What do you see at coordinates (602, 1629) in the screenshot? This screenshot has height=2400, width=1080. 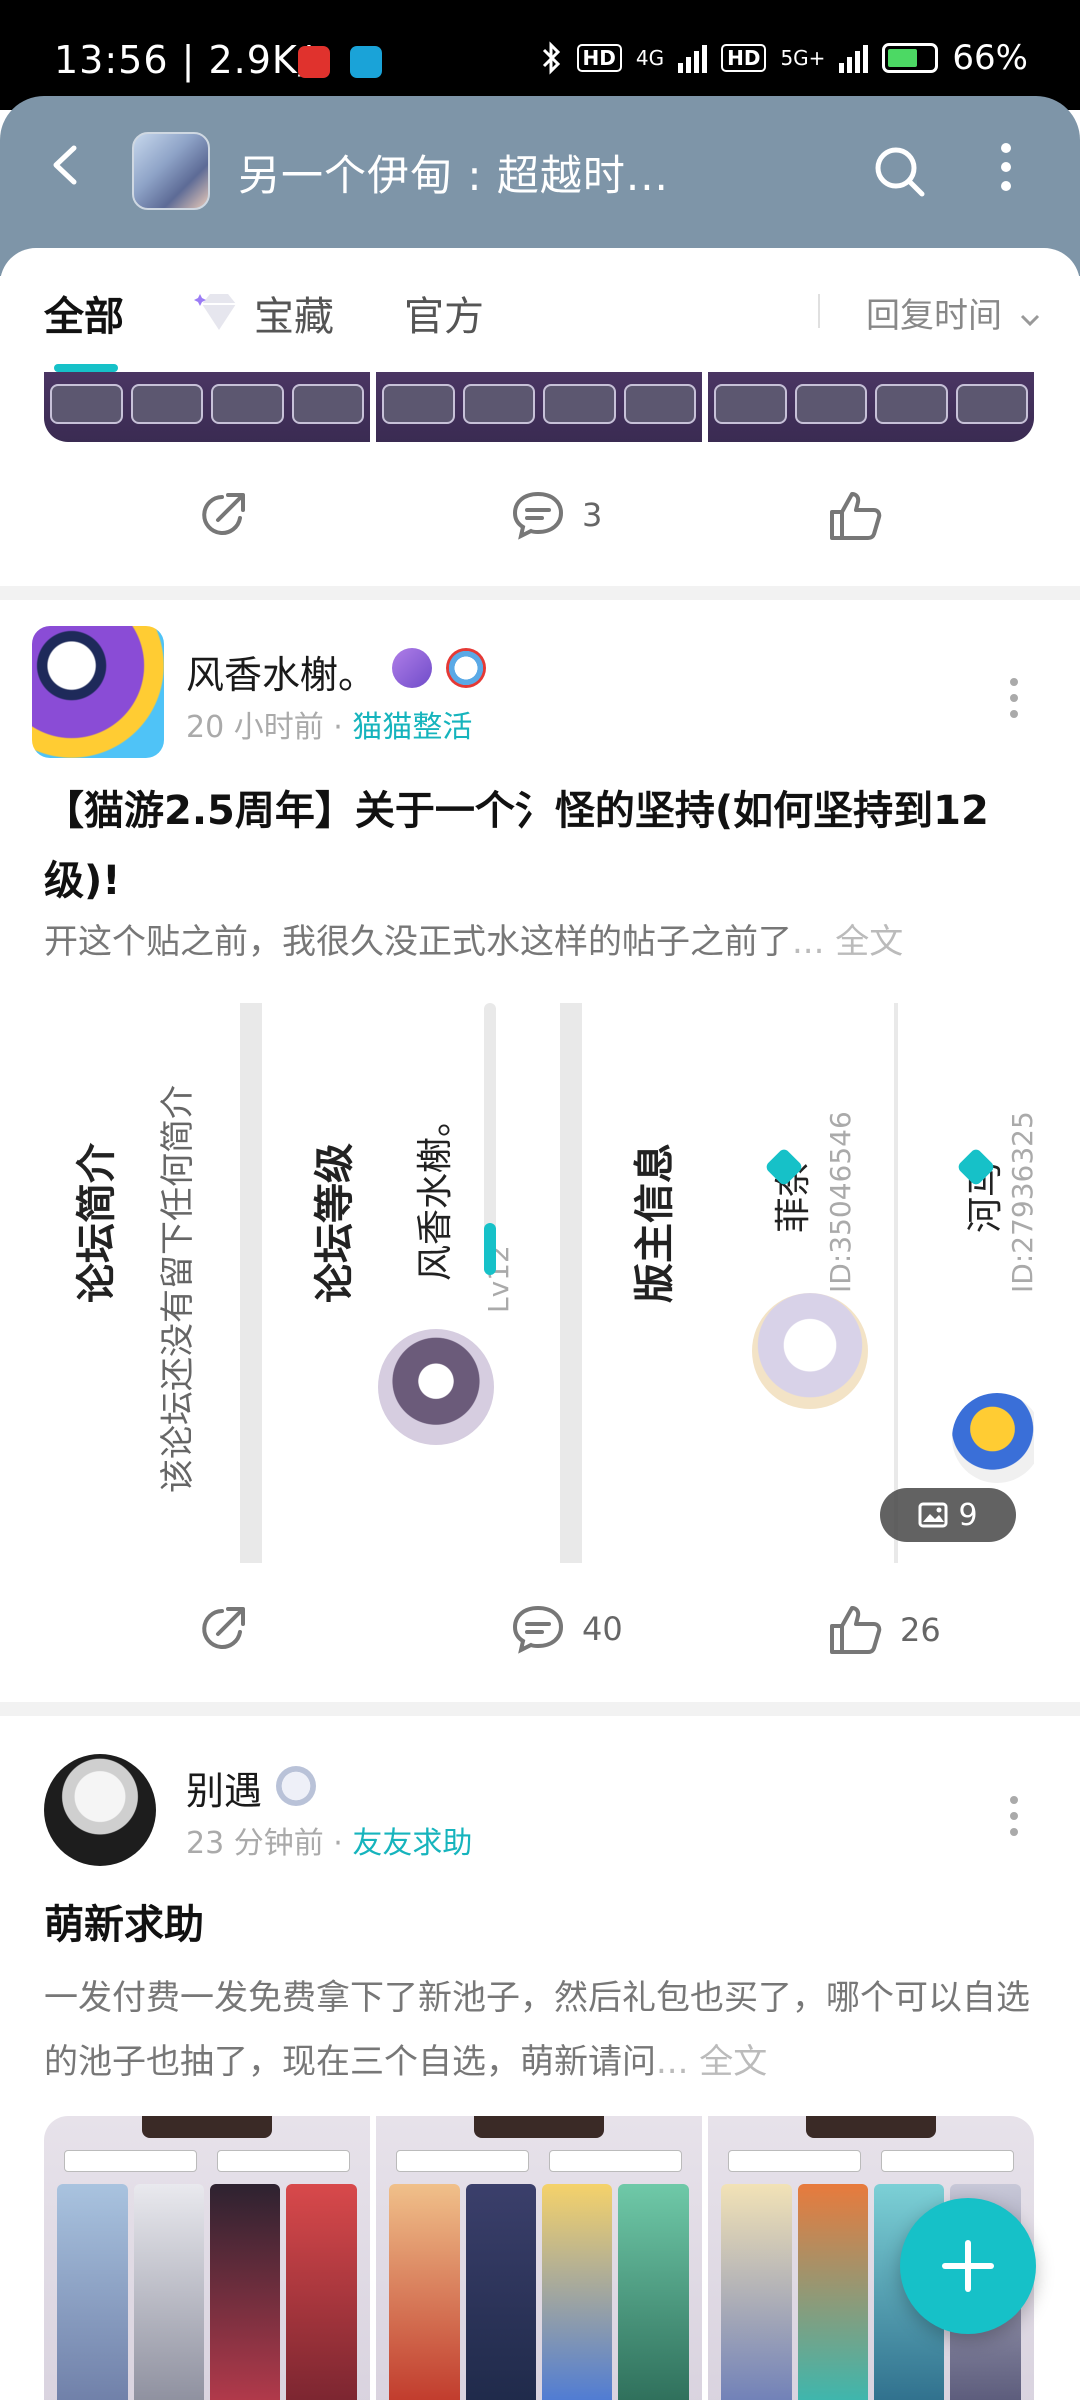 I see `comment-count: 40` at bounding box center [602, 1629].